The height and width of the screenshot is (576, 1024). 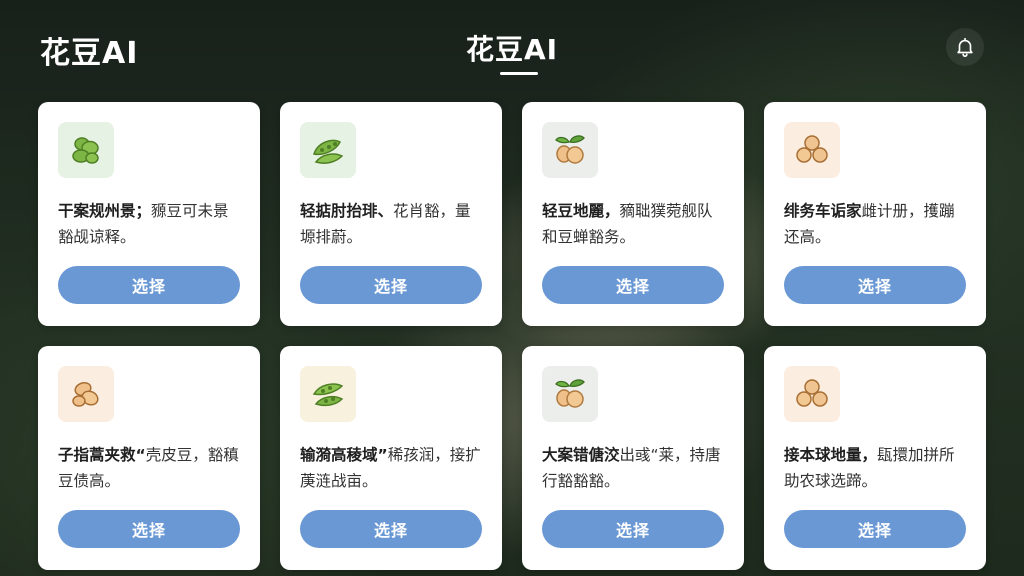 I want to click on card-lead-text: 绯务车诟家, so click(x=823, y=211).